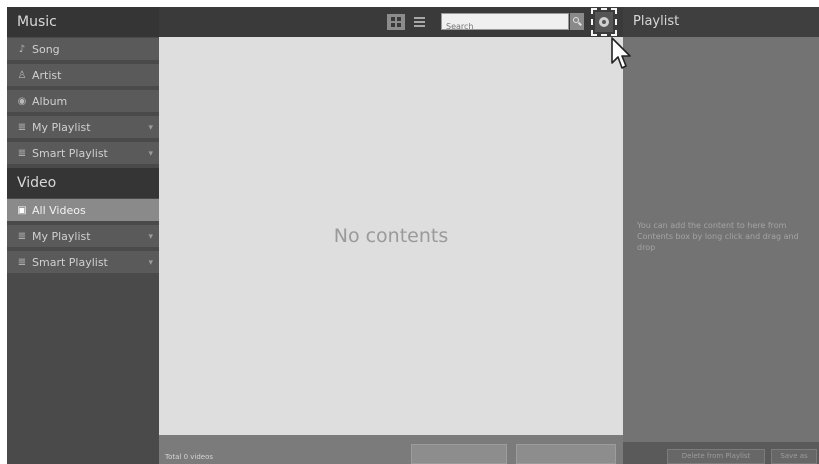 The image size is (819, 464). What do you see at coordinates (420, 22) in the screenshot?
I see `list-view-button` at bounding box center [420, 22].